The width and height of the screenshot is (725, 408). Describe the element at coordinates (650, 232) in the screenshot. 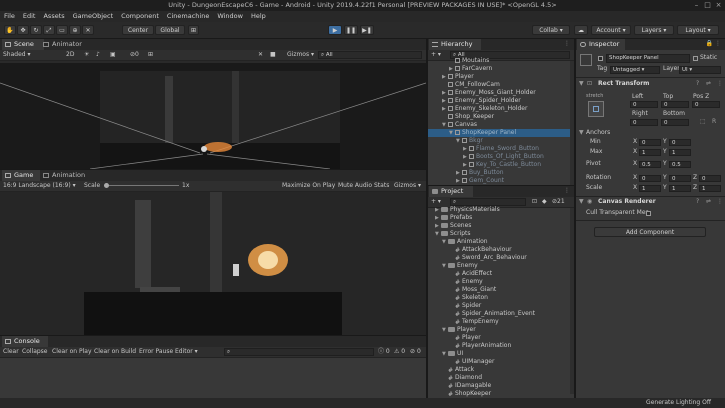

I see `add-component-button: Add Component` at that location.